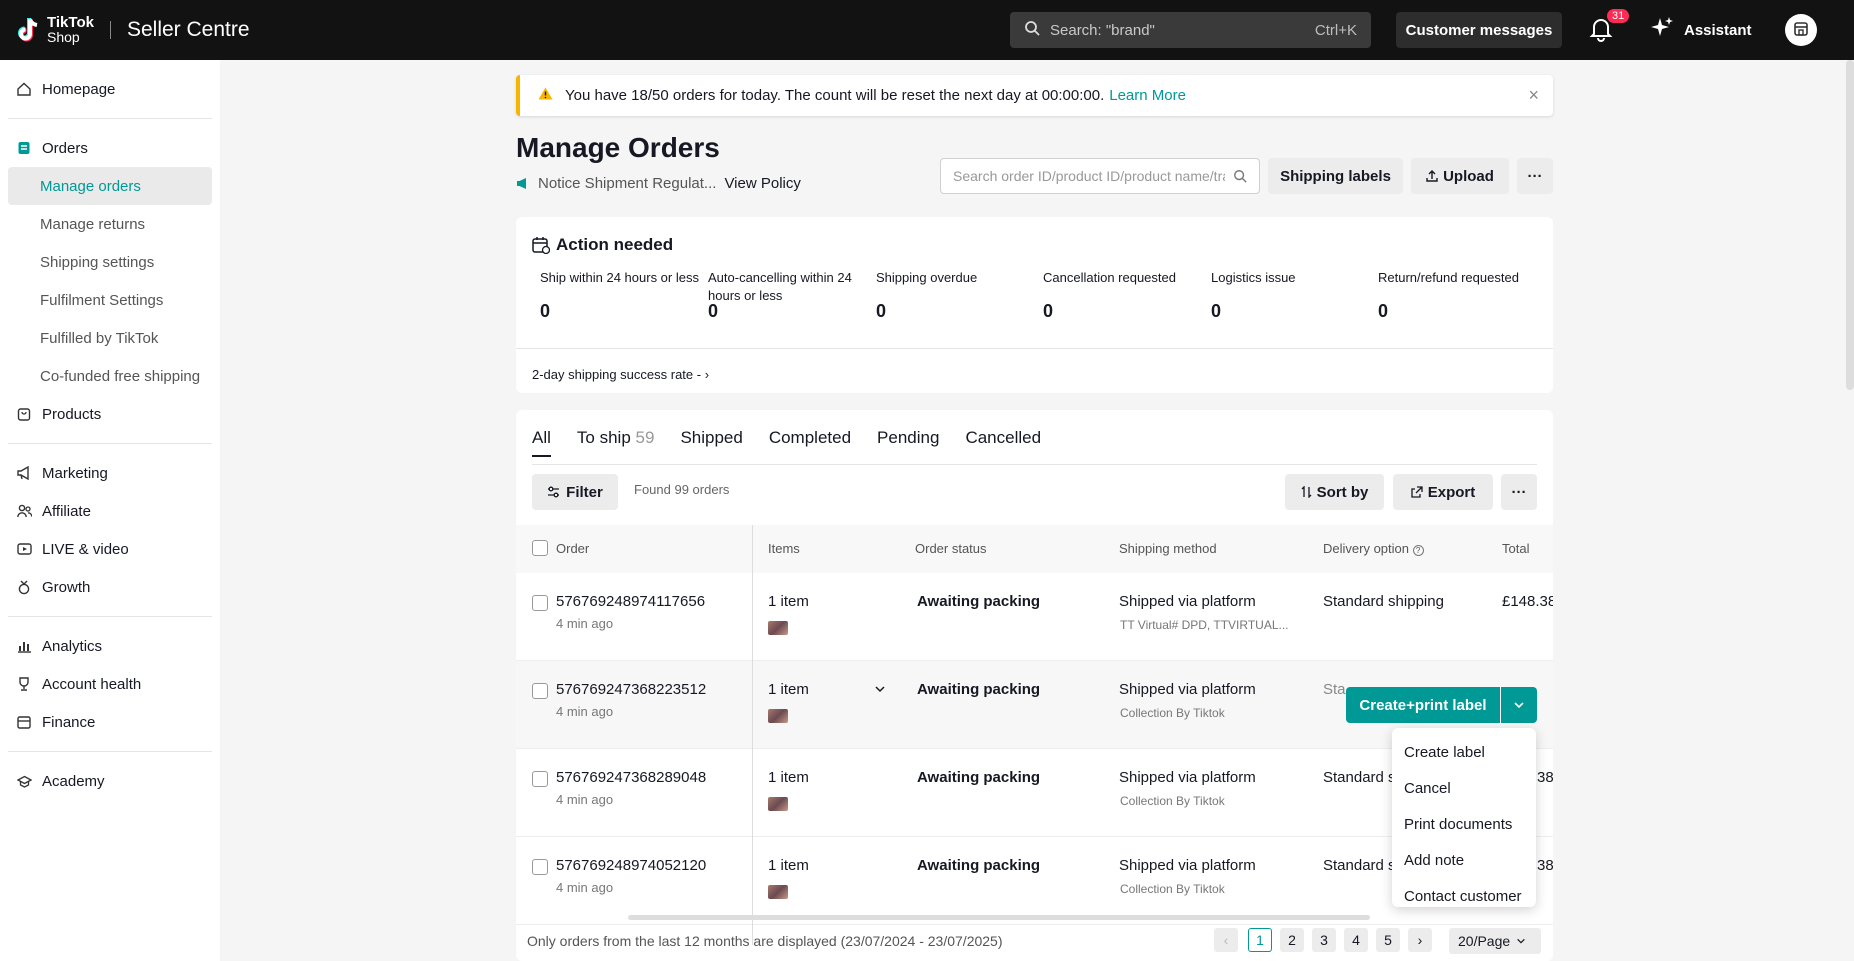 The height and width of the screenshot is (961, 1854). Describe the element at coordinates (631, 777) in the screenshot. I see `order-id: 576769247368289048` at that location.